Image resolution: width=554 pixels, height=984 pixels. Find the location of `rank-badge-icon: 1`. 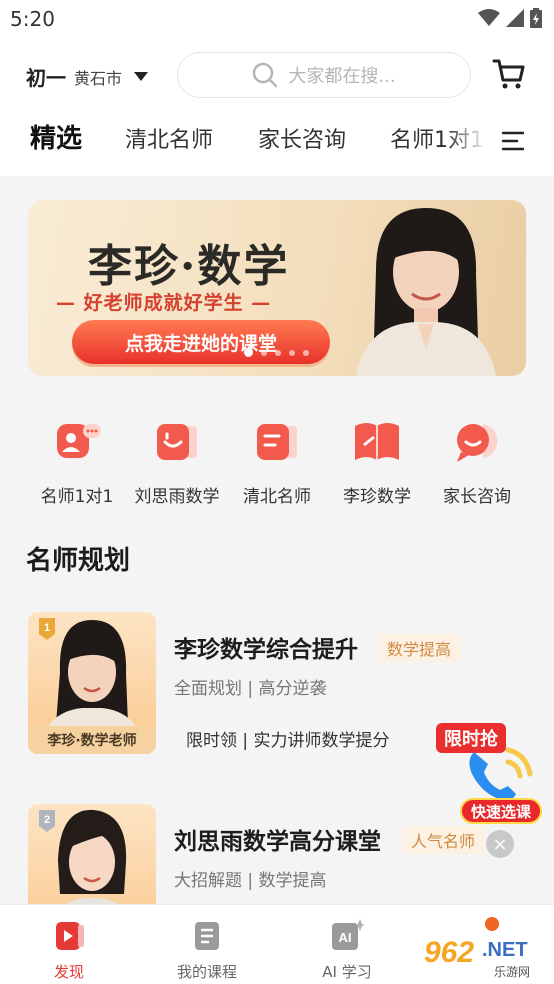

rank-badge-icon: 1 is located at coordinates (47, 629).